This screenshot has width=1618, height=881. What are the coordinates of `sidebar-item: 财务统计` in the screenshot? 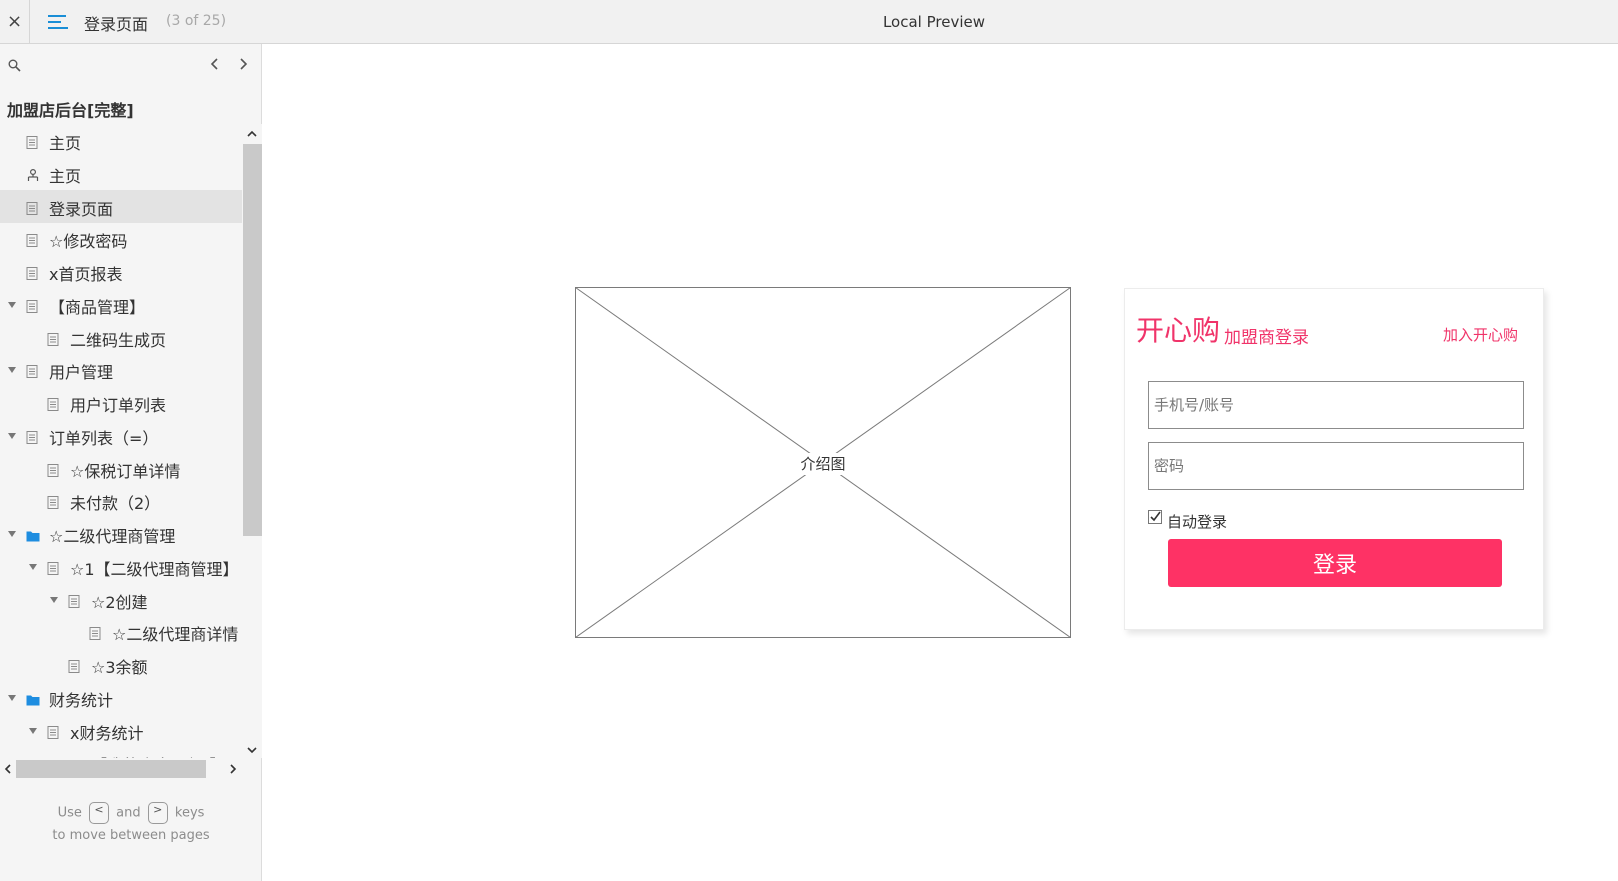 It's located at (121, 697).